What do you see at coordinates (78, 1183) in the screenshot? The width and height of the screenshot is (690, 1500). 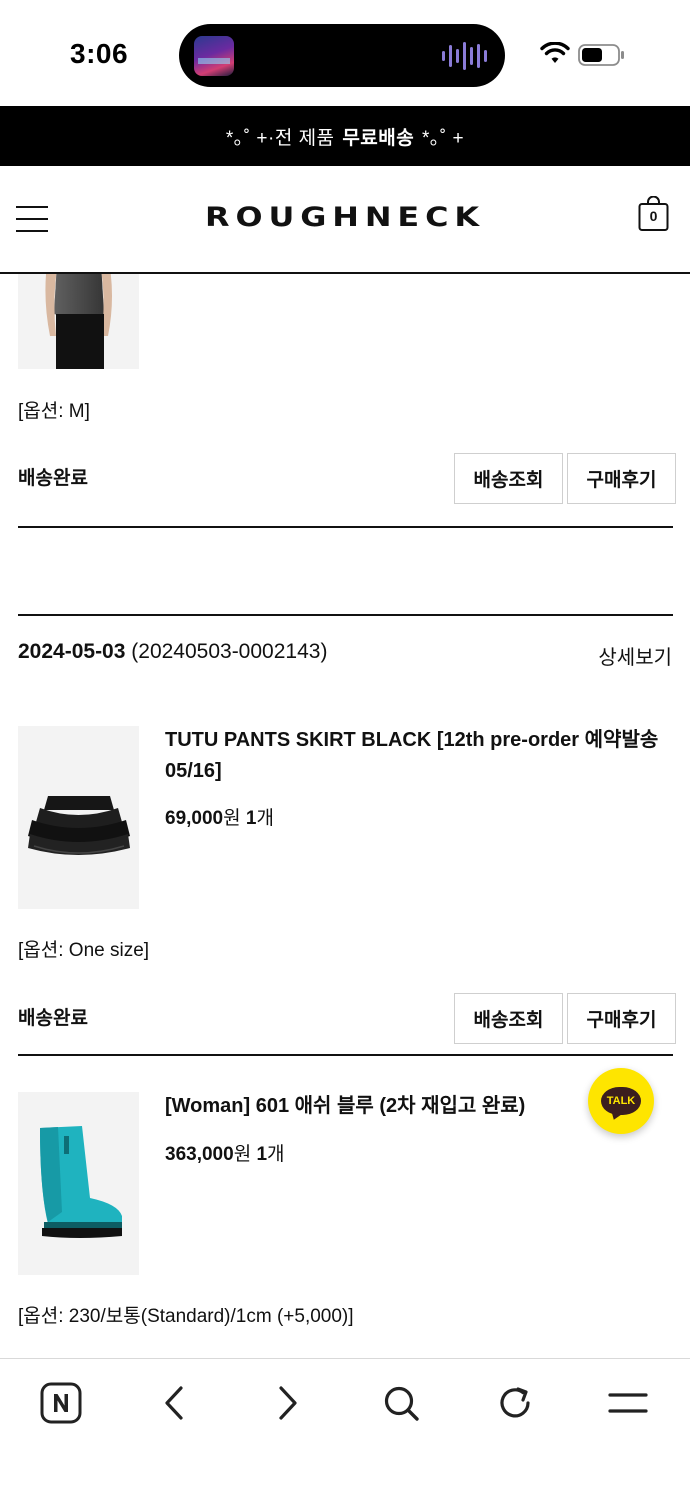 I see `product-image-boots` at bounding box center [78, 1183].